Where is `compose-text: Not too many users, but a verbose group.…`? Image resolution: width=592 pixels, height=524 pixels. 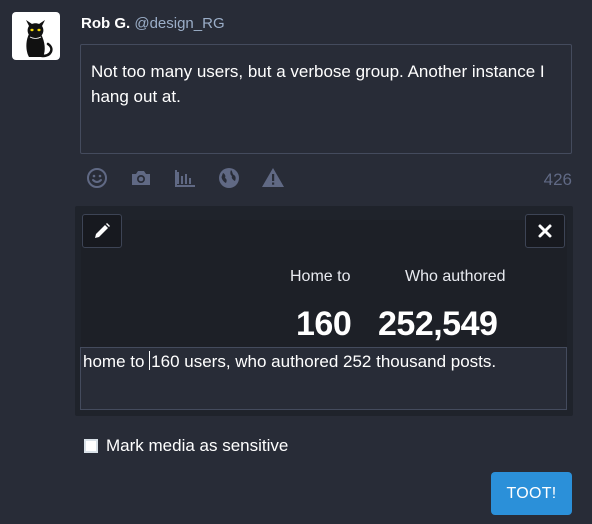 compose-text: Not too many users, but a verbose group.… is located at coordinates (318, 84).